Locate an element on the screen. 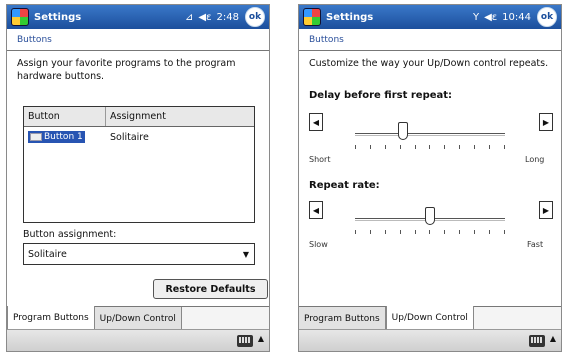 Image resolution: width=566 pixels, height=356 pixels. delay-max-label: Long is located at coordinates (535, 159).